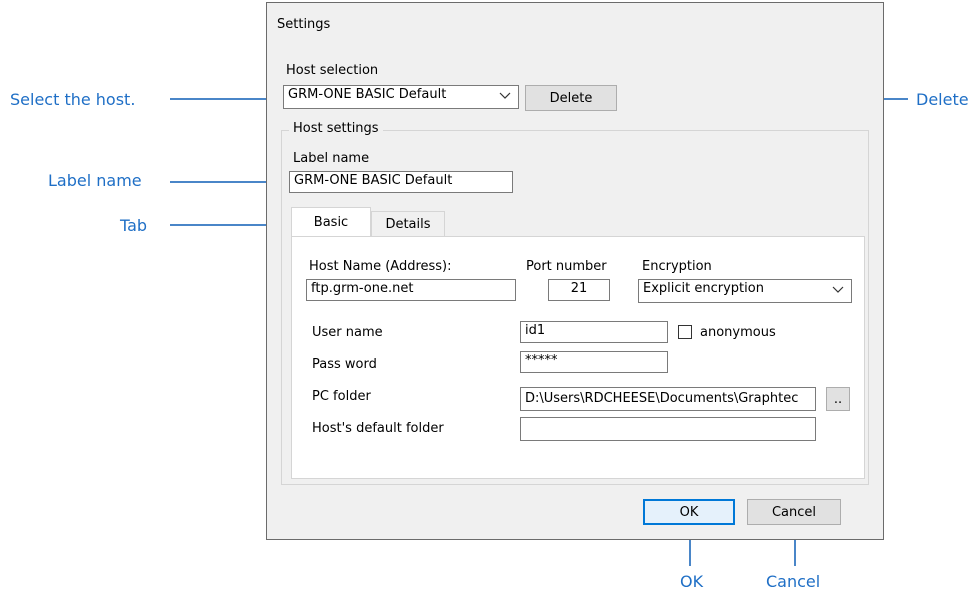 Image resolution: width=976 pixels, height=594 pixels. Describe the element at coordinates (134, 225) in the screenshot. I see `callout-tab: Tab` at that location.